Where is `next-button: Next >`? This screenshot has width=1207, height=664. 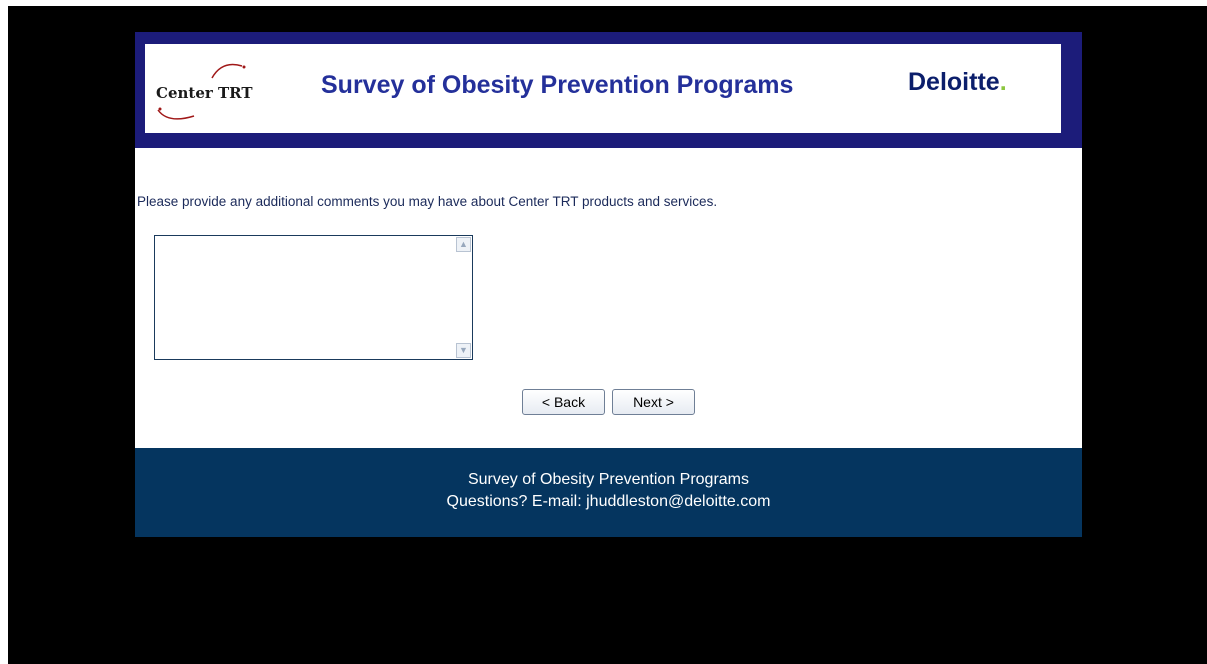
next-button: Next > is located at coordinates (653, 402).